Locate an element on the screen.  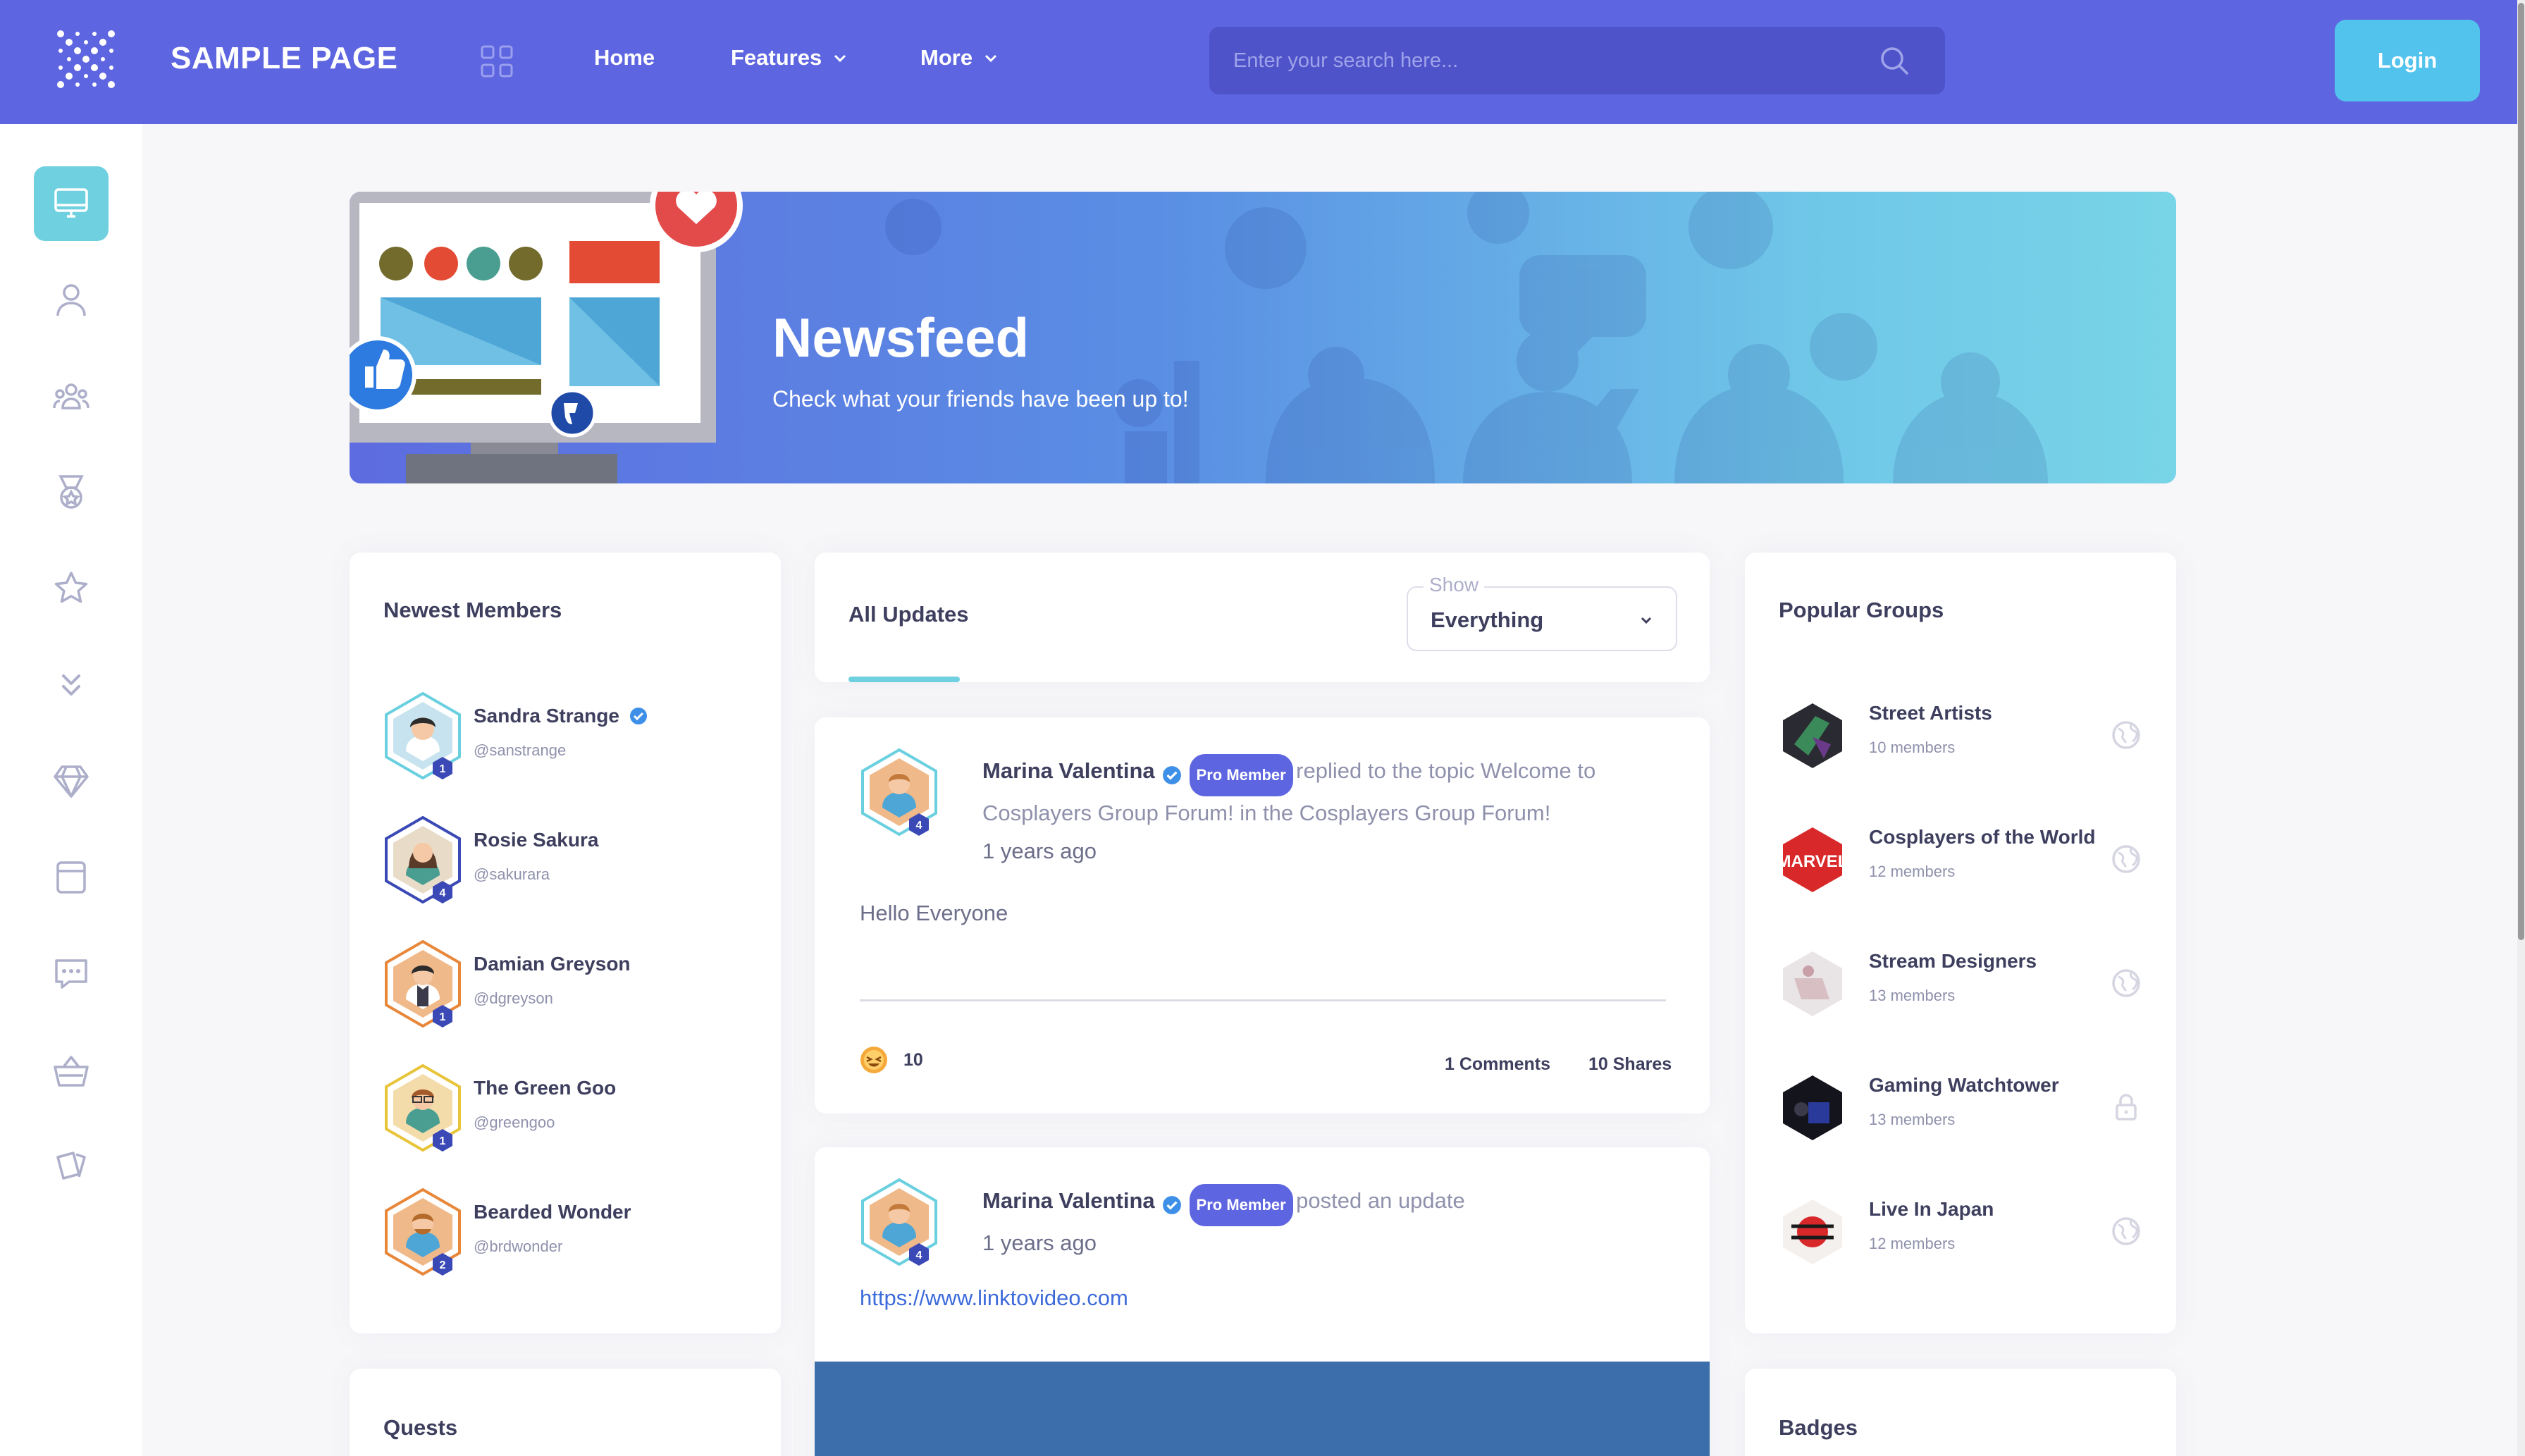
banner-title: Newsfeed is located at coordinates (901, 338).